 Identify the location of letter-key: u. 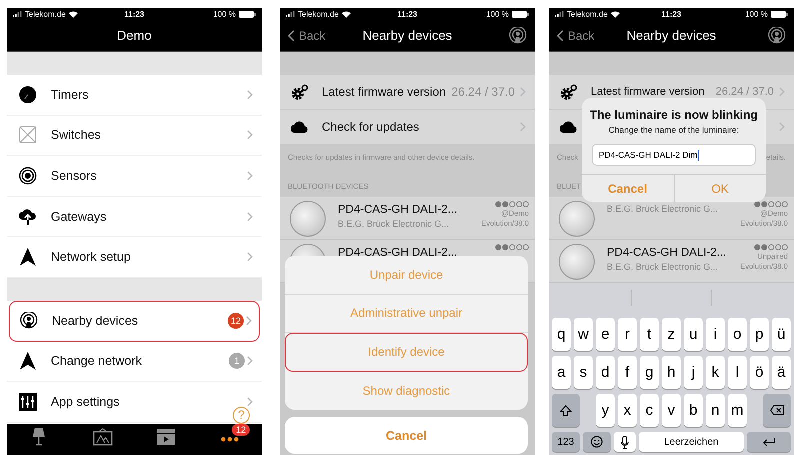
(693, 334).